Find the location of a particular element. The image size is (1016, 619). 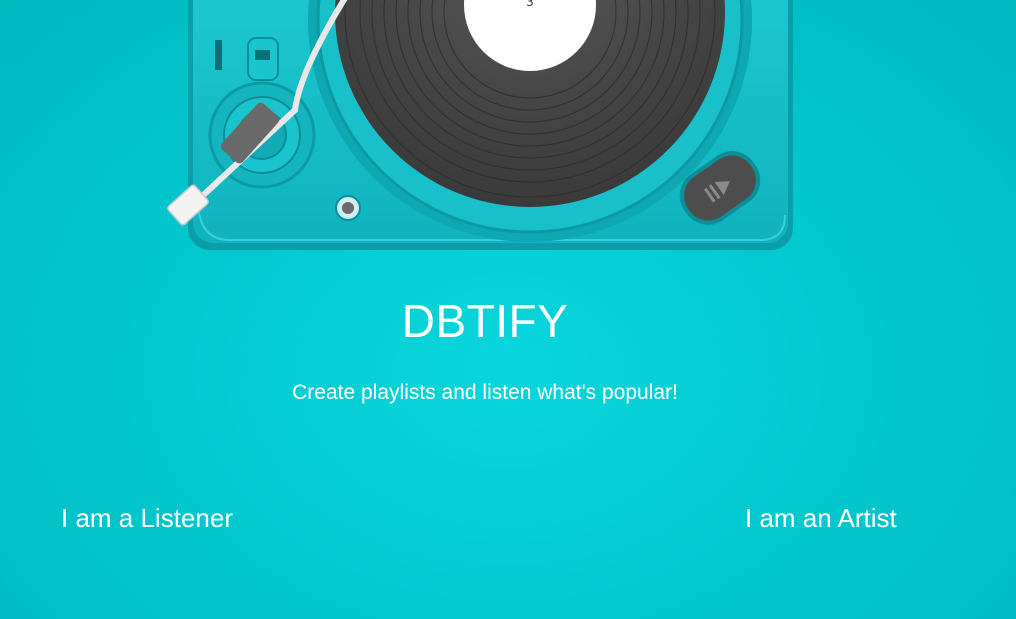

artist-role-link: I am an Artist is located at coordinates (821, 518).